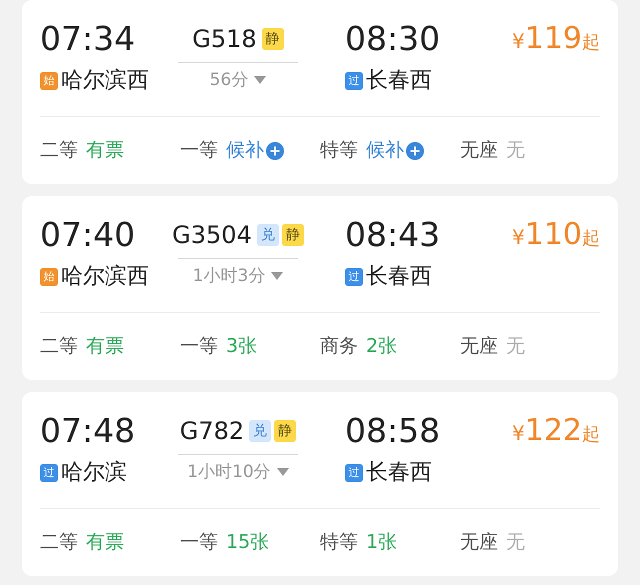 The width and height of the screenshot is (640, 585). What do you see at coordinates (224, 39) in the screenshot?
I see `train-number: G518` at bounding box center [224, 39].